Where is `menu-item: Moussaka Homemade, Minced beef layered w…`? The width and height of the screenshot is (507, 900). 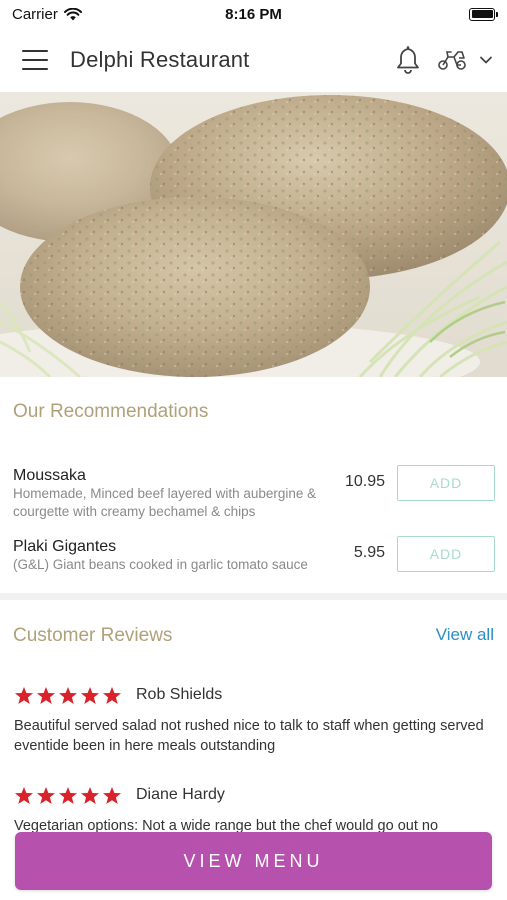
menu-item: Moussaka Homemade, Minced beef layered w… is located at coordinates (254, 493).